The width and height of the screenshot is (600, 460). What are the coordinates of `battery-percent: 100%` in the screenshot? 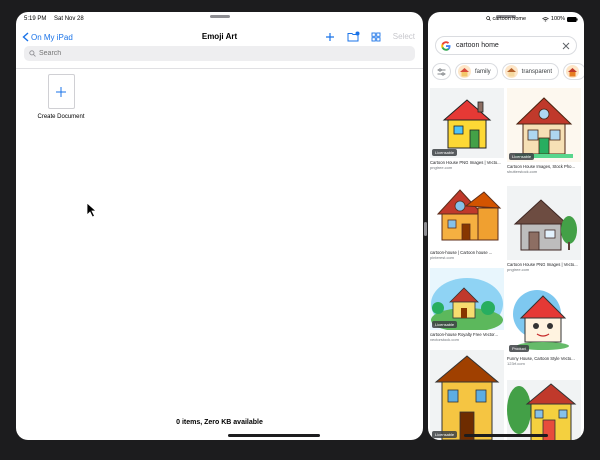 It's located at (557, 19).